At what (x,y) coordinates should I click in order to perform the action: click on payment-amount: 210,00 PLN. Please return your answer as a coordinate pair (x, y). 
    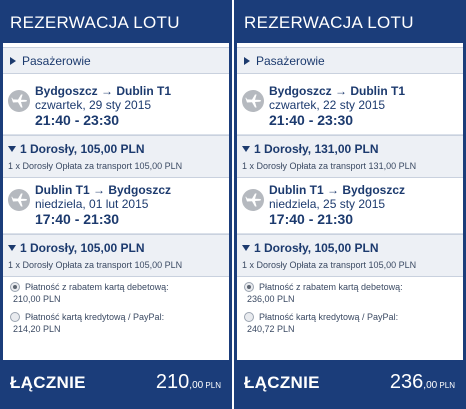
    Looking at the image, I should click on (37, 299).